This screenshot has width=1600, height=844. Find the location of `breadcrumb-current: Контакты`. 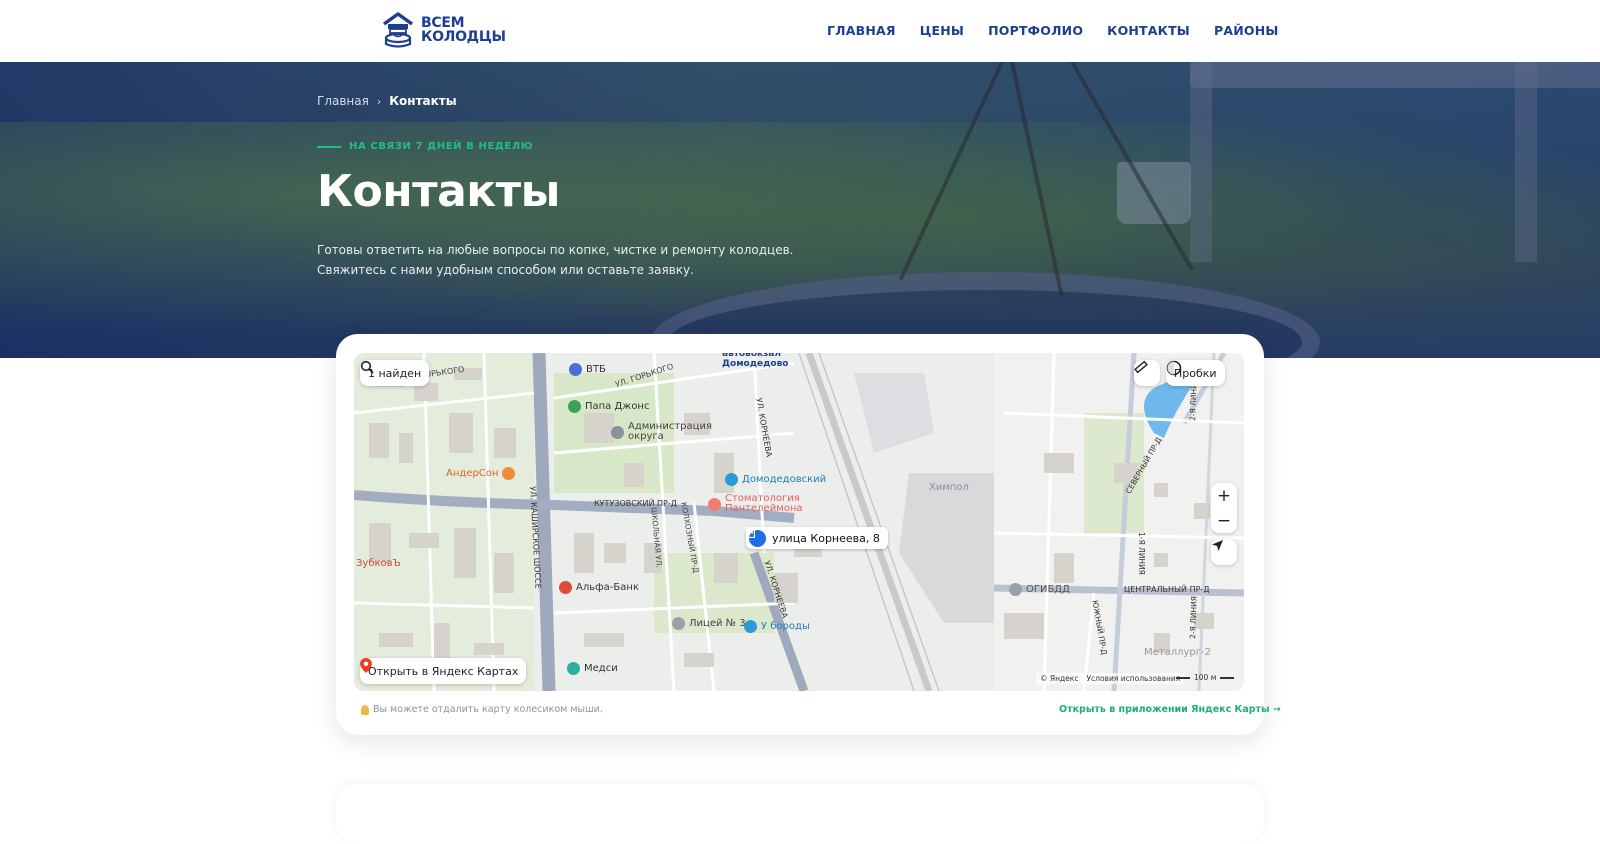

breadcrumb-current: Контакты is located at coordinates (423, 101).